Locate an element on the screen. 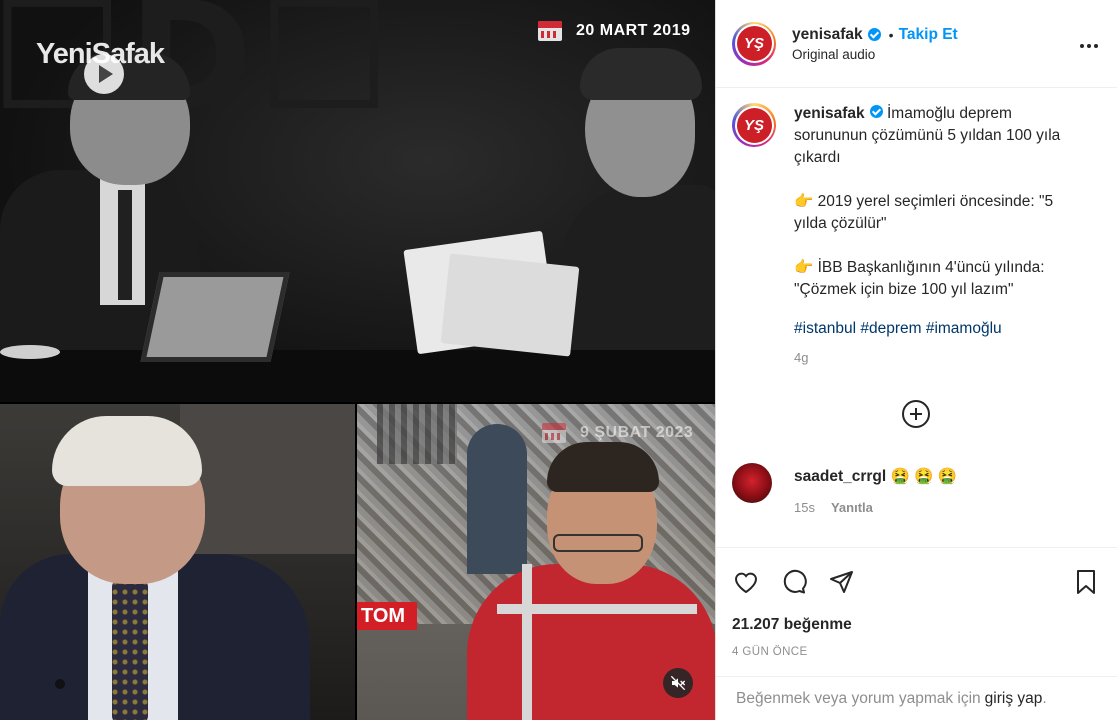  bottom-date-text: 9 ŞUBAT 2023 is located at coordinates (637, 432).